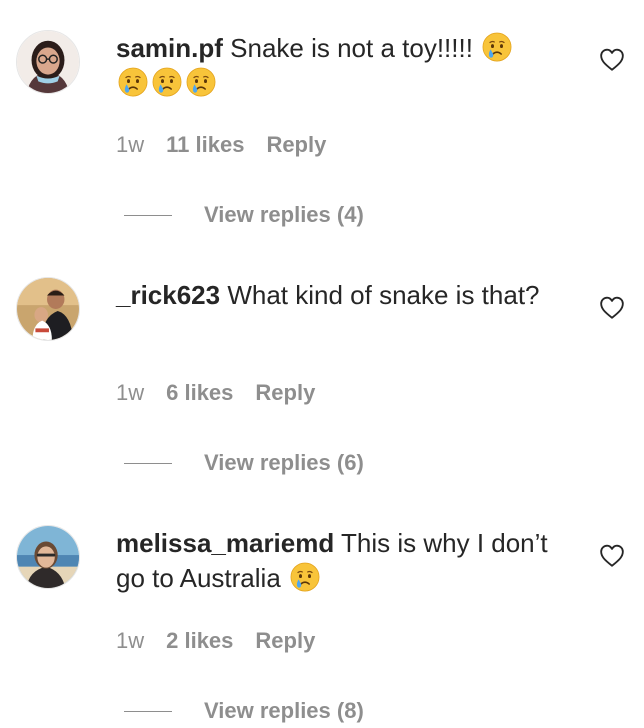 Image resolution: width=644 pixels, height=728 pixels. Describe the element at coordinates (168, 295) in the screenshot. I see `username: _rick623` at that location.